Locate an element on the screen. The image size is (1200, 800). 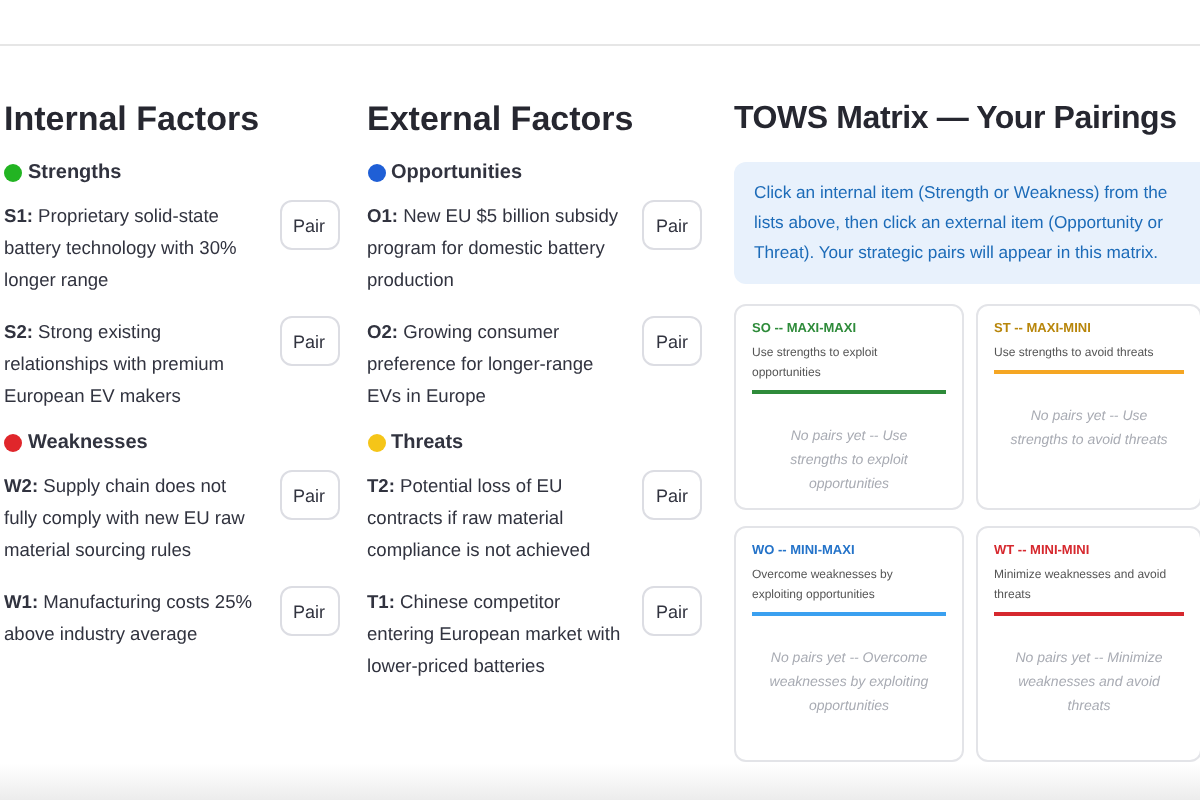
group-label: Weaknesses is located at coordinates (88, 443).